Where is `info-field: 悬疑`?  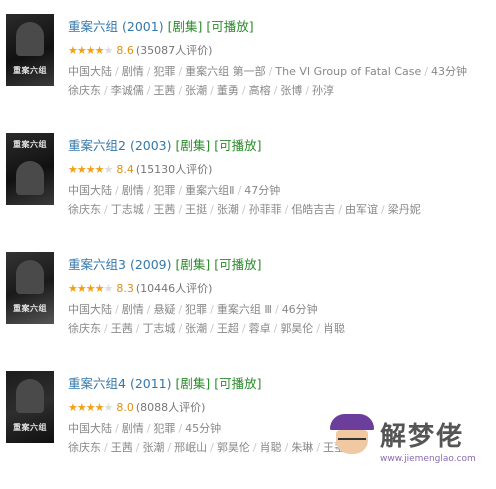 info-field: 悬疑 is located at coordinates (164, 309).